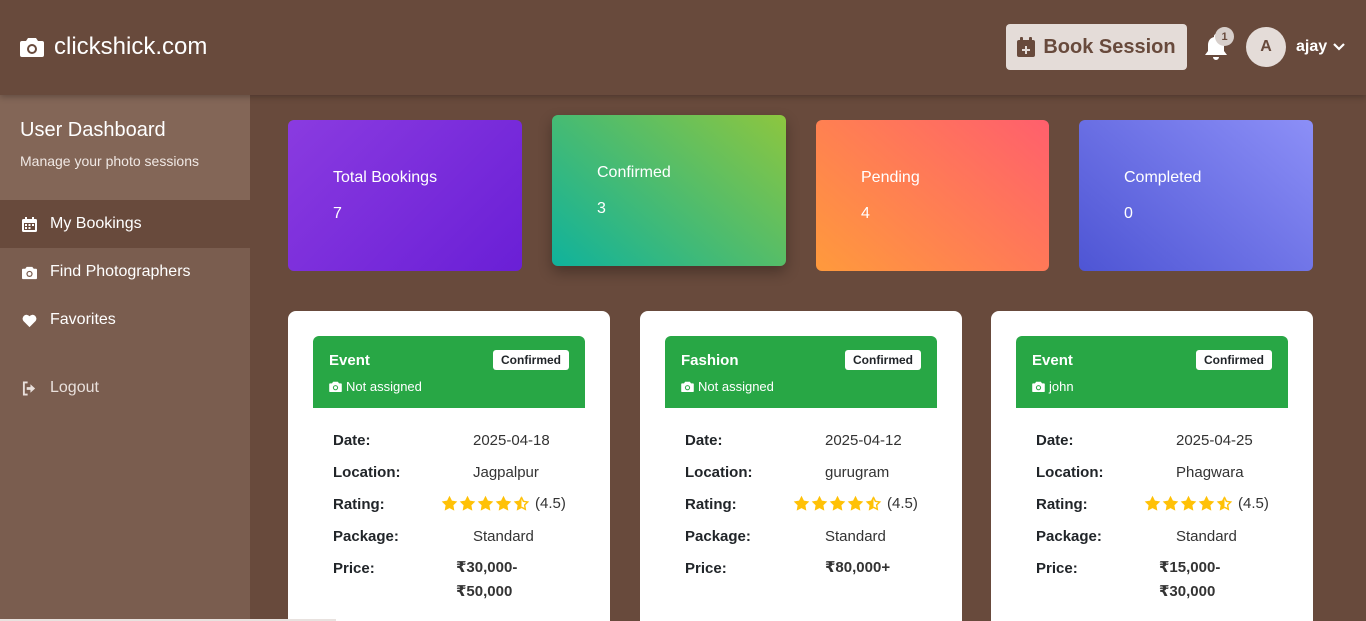 Image resolution: width=1366 pixels, height=621 pixels. Describe the element at coordinates (1187, 591) in the screenshot. I see `price-line: ₹30,000` at that location.